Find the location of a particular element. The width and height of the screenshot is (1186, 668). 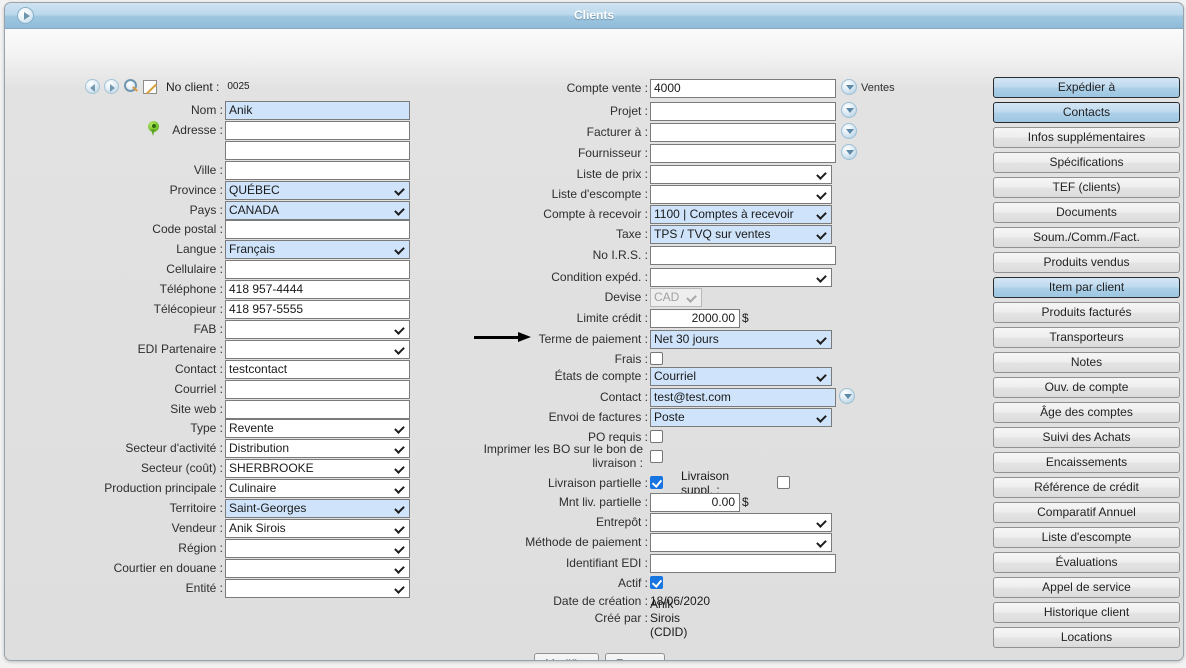

window-titlebar: Clients is located at coordinates (594, 16).